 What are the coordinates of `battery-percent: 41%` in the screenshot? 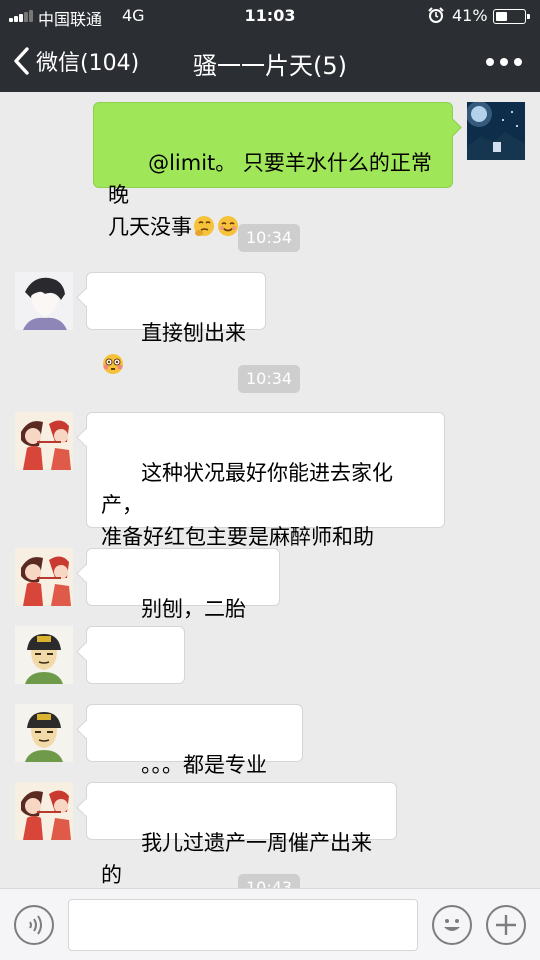 It's located at (470, 15).